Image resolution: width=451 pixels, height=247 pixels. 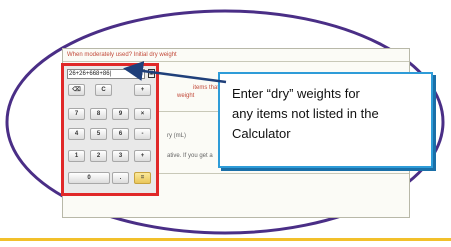 What do you see at coordinates (142, 114) in the screenshot?
I see `multiply-button: ×` at bounding box center [142, 114].